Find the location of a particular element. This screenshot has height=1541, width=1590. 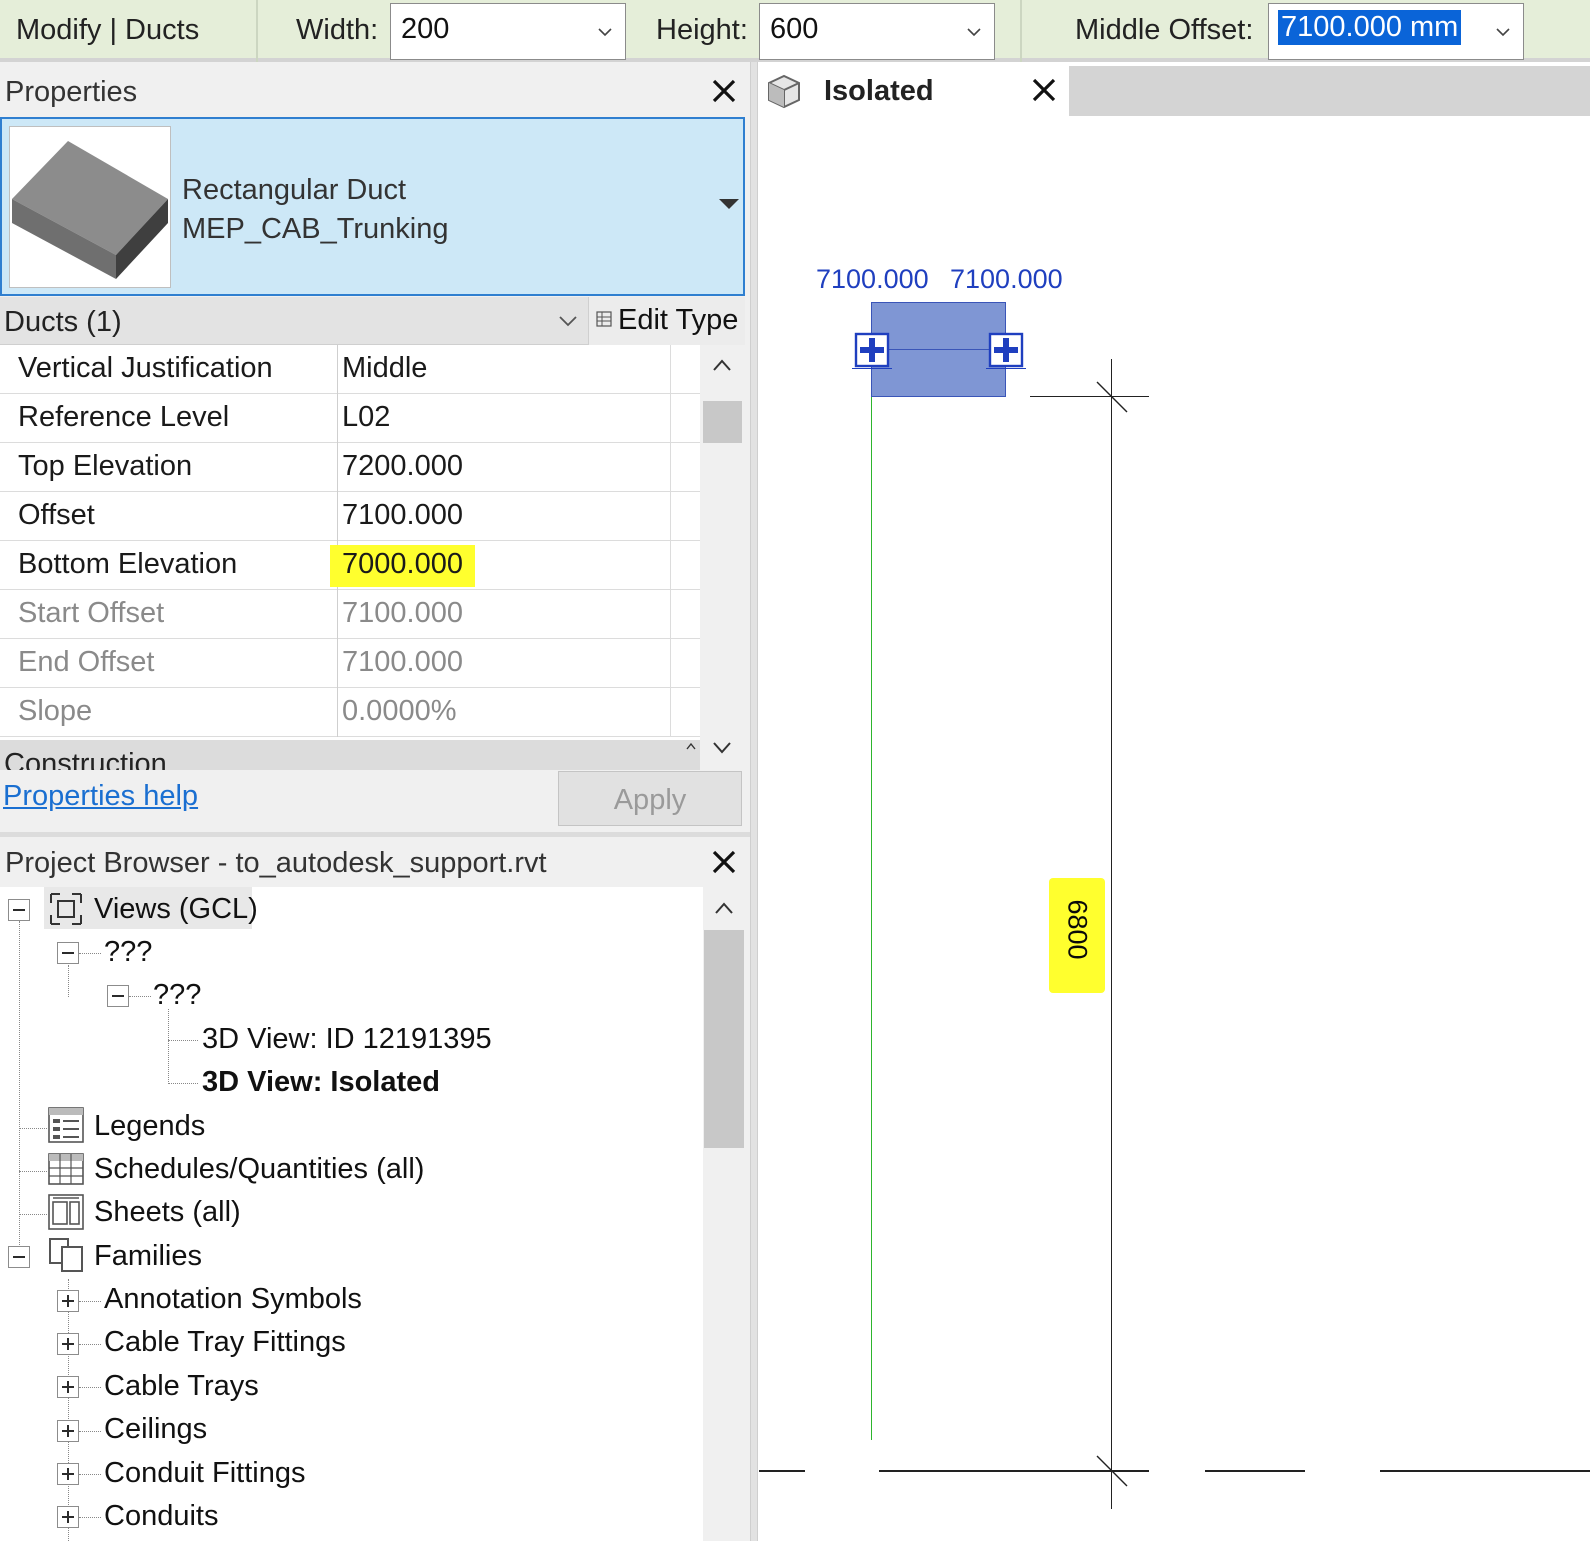

tree-node-family: Ceilings is located at coordinates (155, 1429).